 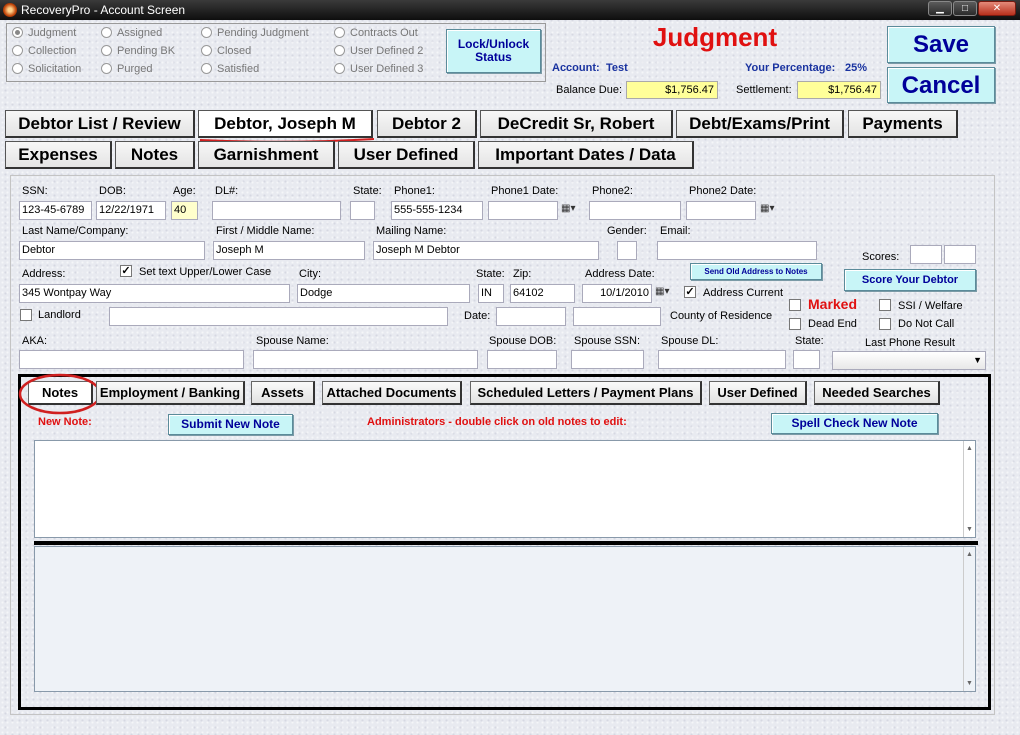 I want to click on landlord-field, so click(x=278, y=316).